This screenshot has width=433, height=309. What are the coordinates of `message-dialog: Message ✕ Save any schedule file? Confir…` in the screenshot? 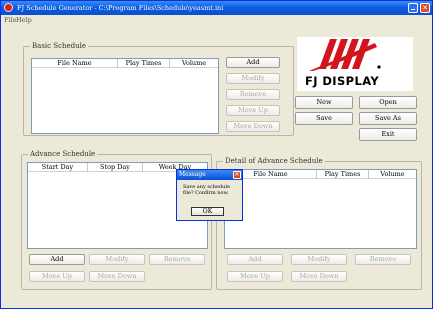 It's located at (209, 195).